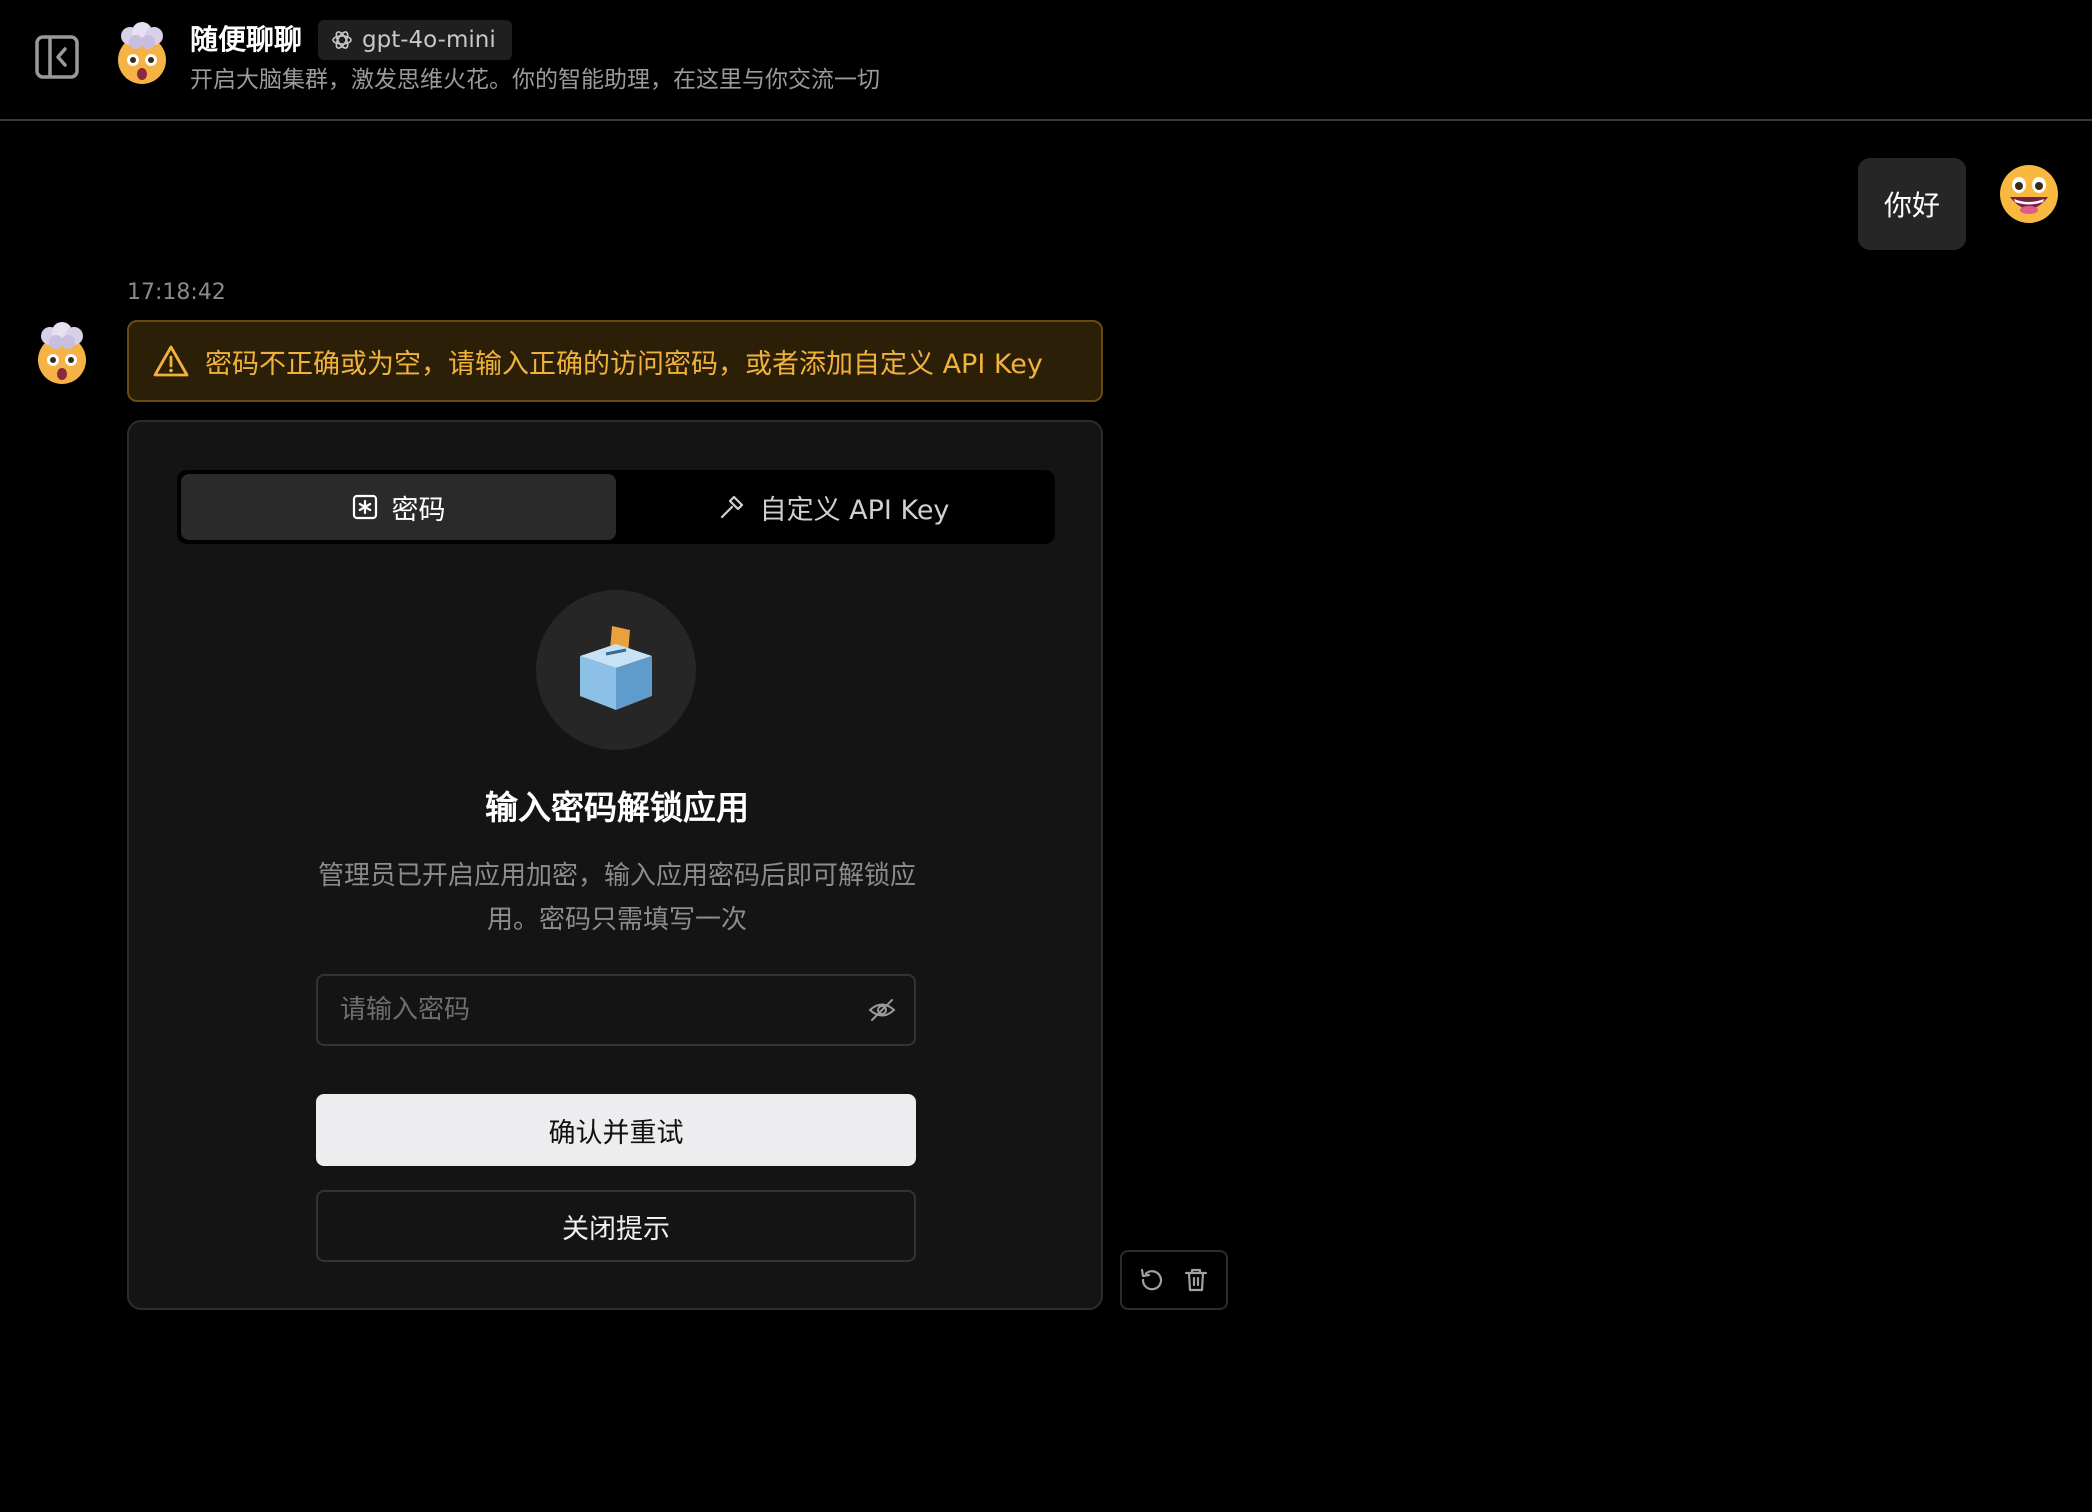 The width and height of the screenshot is (2092, 1512). I want to click on chat-description: 开启大脑集群，激发思维火花。你的智能助理，在这里与你交流一切, so click(535, 80).